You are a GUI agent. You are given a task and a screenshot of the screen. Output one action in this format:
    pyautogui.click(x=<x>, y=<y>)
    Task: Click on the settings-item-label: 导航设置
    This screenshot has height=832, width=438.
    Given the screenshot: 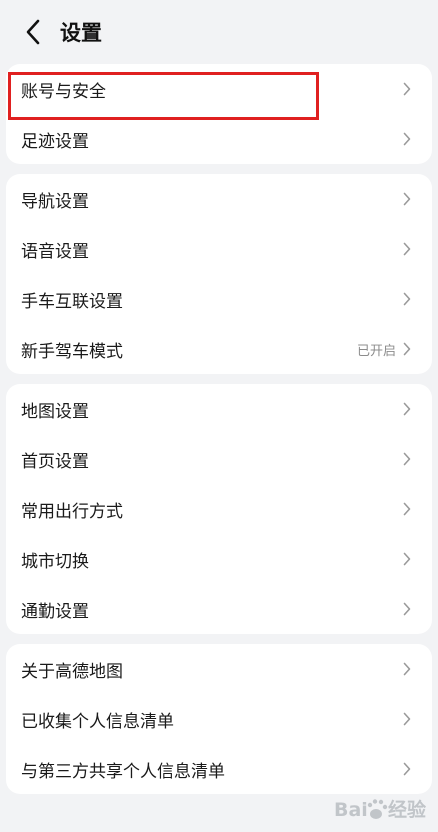 What is the action you would take?
    pyautogui.click(x=55, y=201)
    